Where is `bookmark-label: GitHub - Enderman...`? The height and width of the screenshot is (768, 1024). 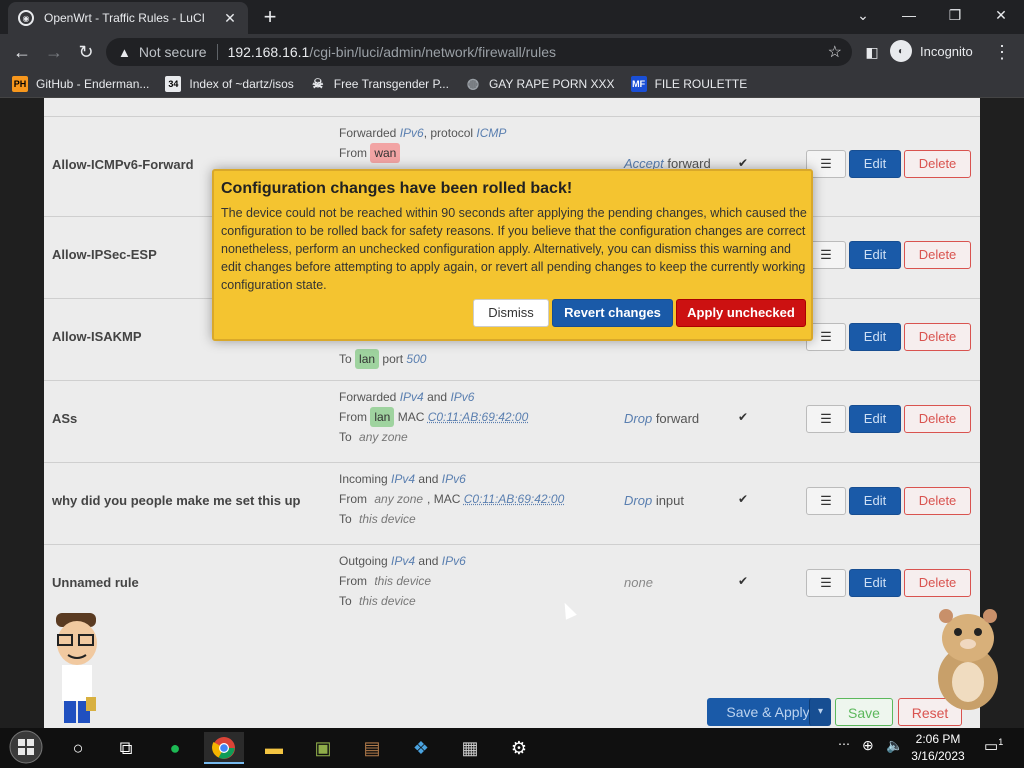
bookmark-label: GitHub - Enderman... is located at coordinates (93, 83).